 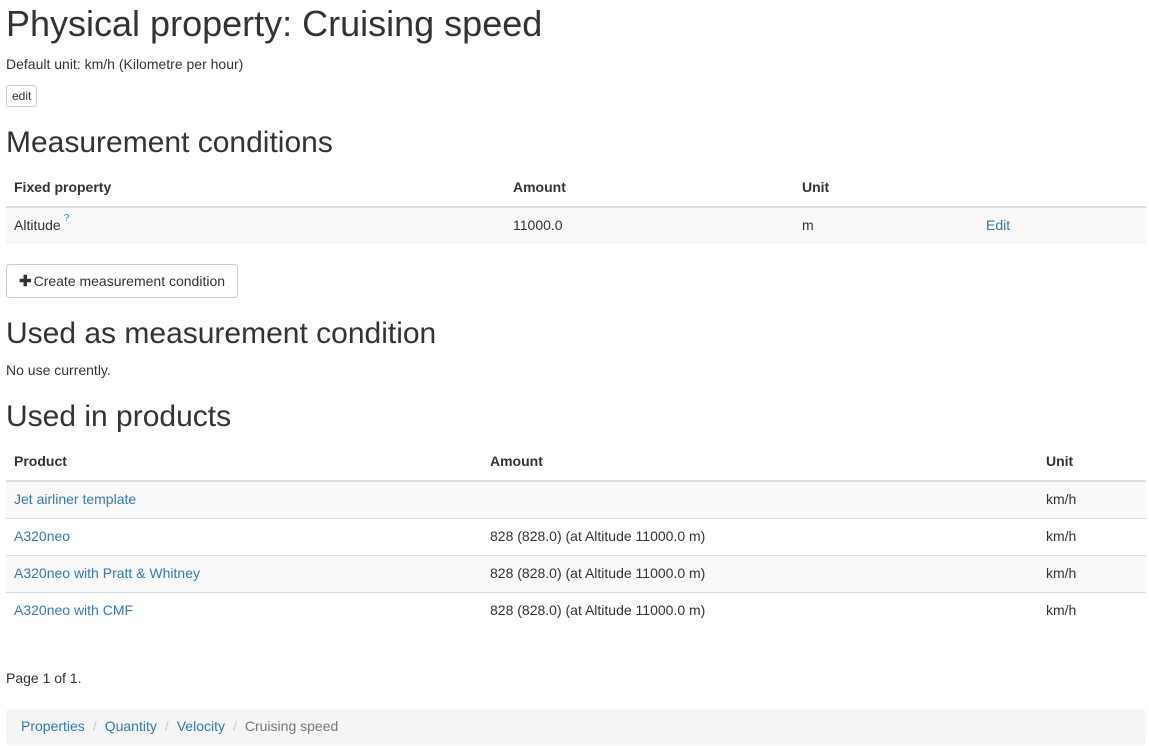 I want to click on cell-unit: m, so click(x=886, y=225).